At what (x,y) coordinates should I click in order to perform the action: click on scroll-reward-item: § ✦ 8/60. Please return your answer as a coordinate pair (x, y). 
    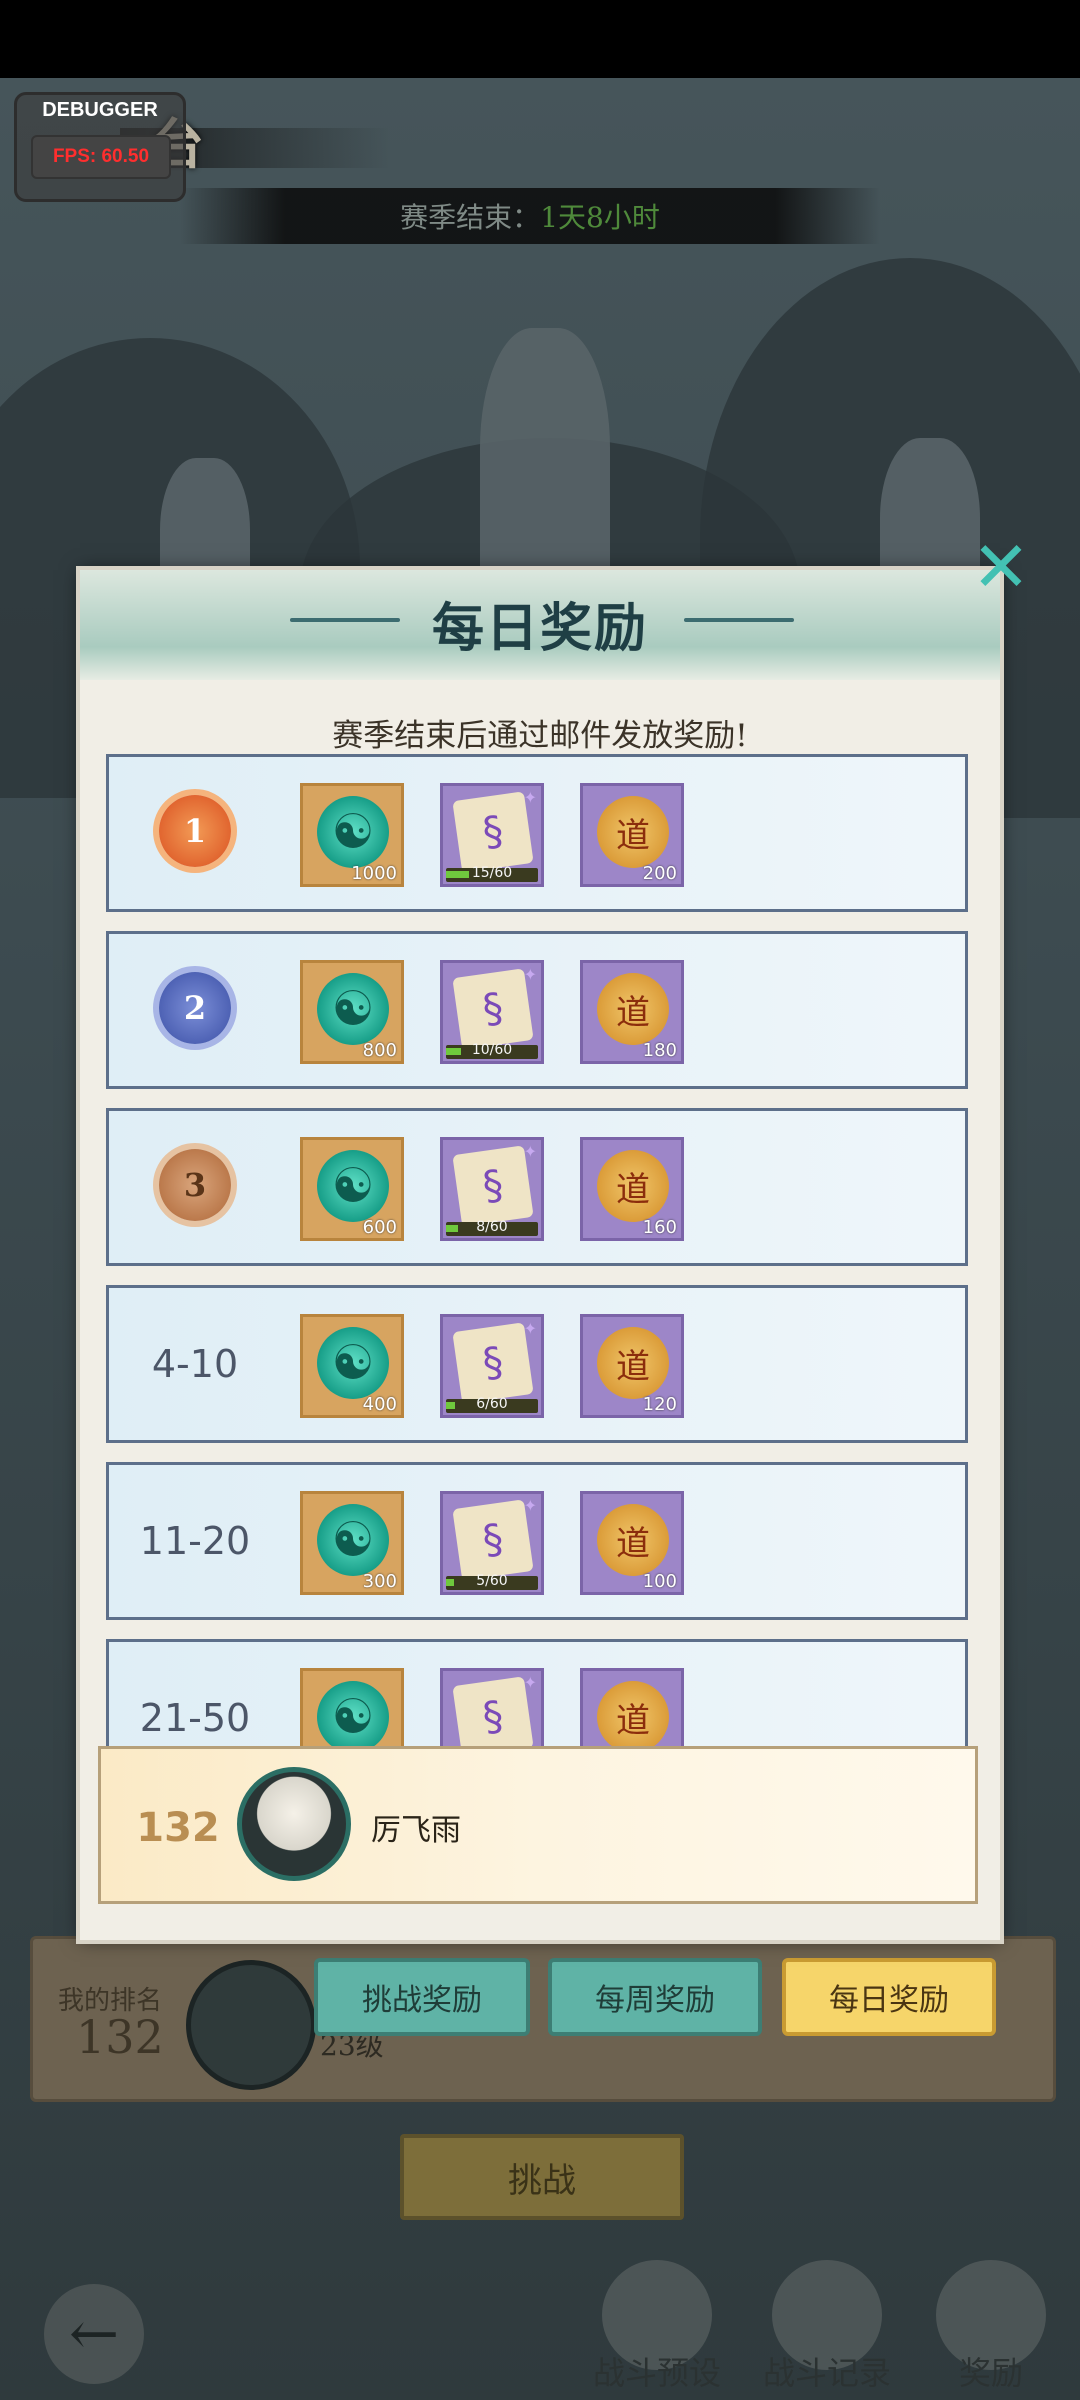
    Looking at the image, I should click on (492, 1189).